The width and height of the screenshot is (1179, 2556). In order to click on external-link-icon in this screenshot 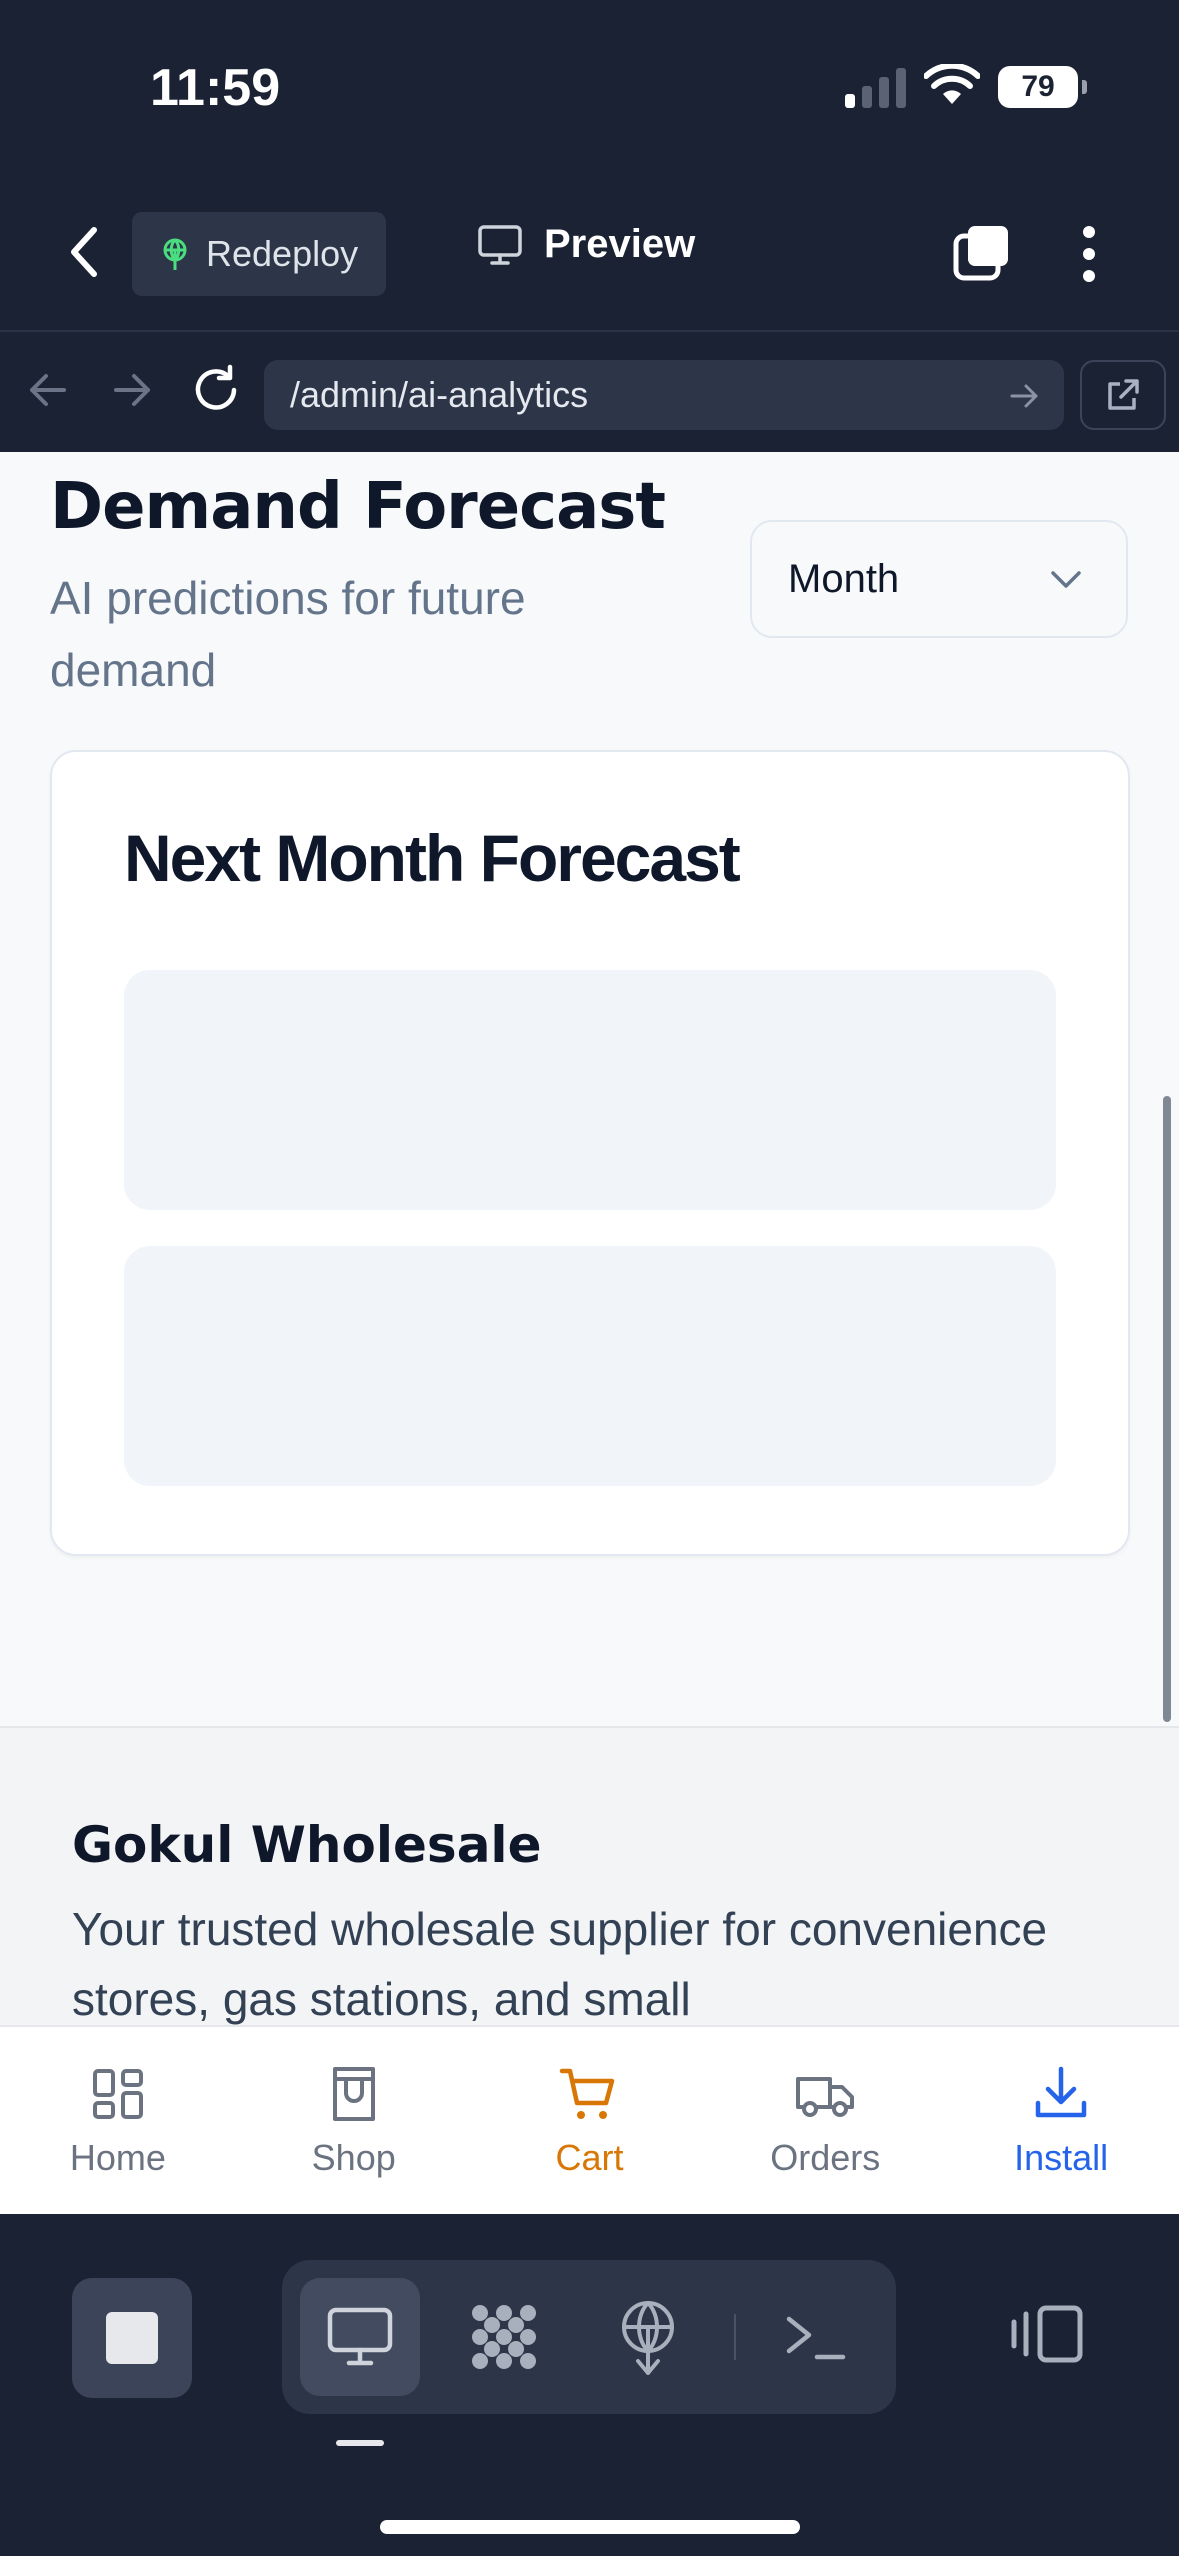, I will do `click(1123, 394)`.